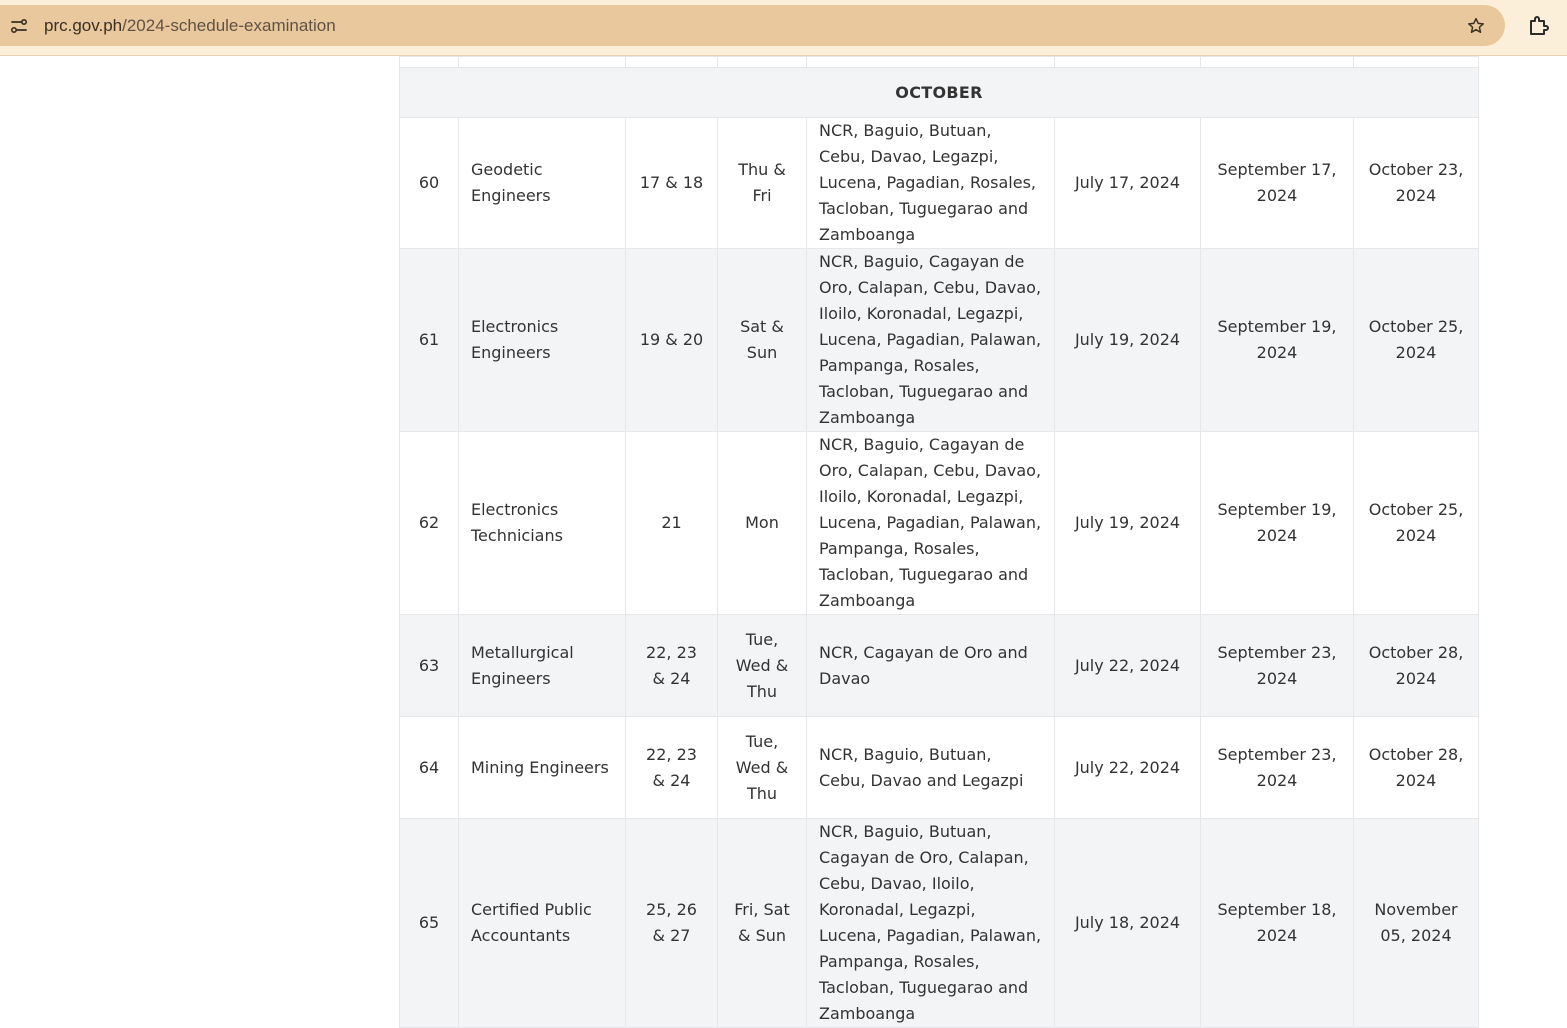 Image resolution: width=1567 pixels, height=1028 pixels. I want to click on row-number: 63, so click(429, 665).